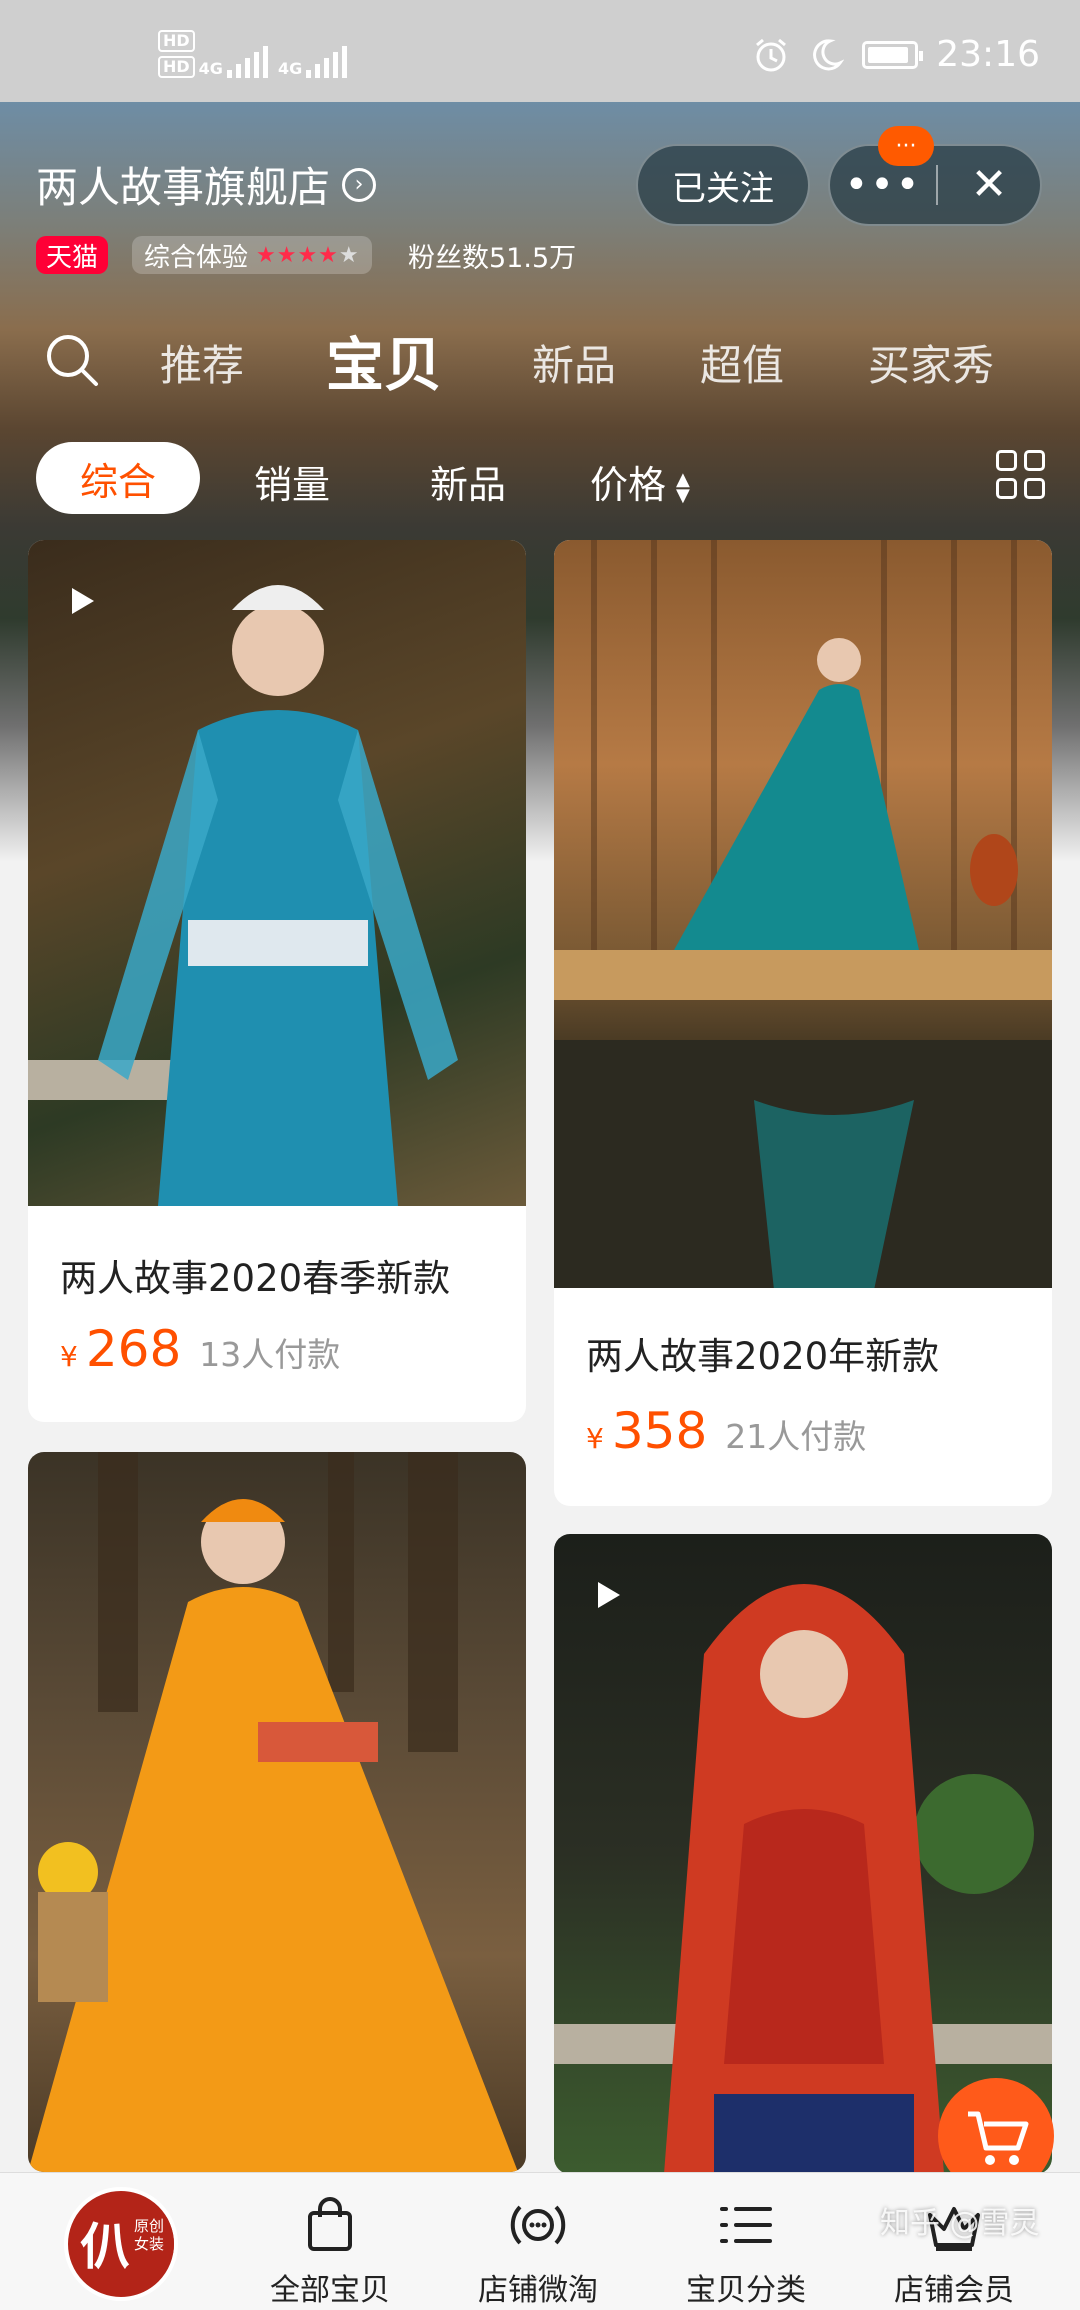  What do you see at coordinates (330, 2290) in the screenshot?
I see `nav-label: 全部宝贝` at bounding box center [330, 2290].